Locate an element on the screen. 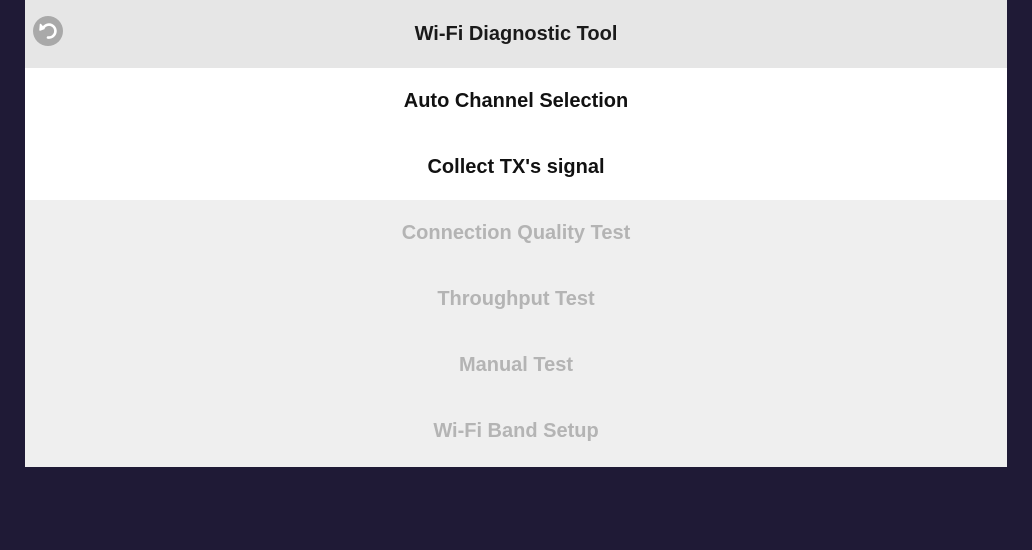 This screenshot has width=1032, height=550. page-title: Wi-Fi Diagnostic Tool is located at coordinates (516, 34).